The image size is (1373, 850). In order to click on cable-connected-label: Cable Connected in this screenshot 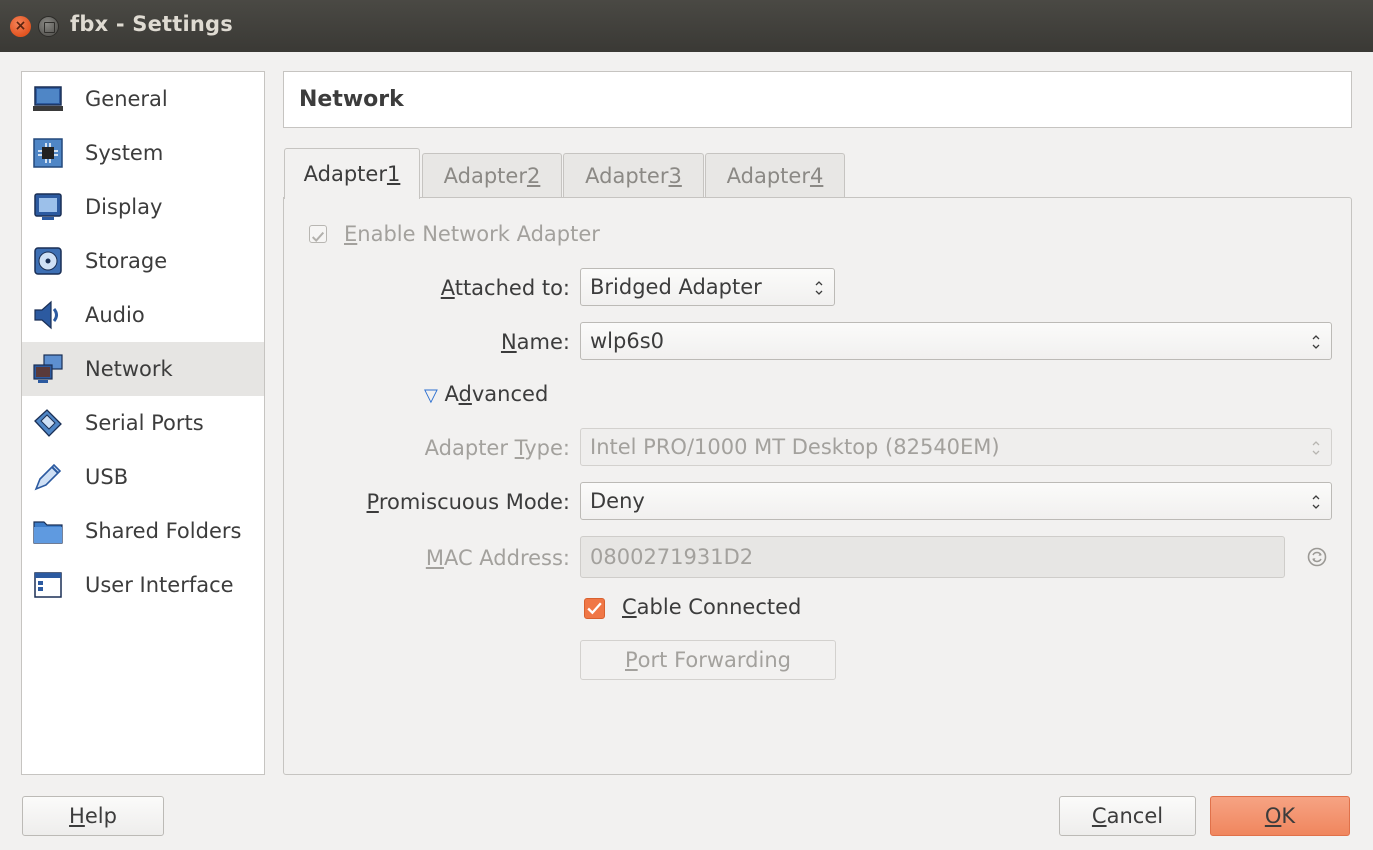, I will do `click(712, 607)`.